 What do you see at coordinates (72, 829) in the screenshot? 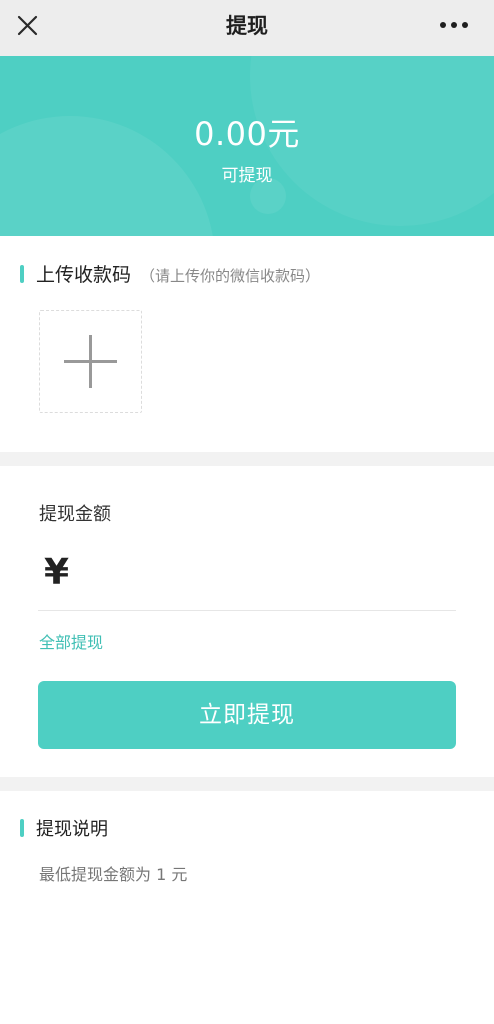
I see `notes-section-title: 提现说明` at bounding box center [72, 829].